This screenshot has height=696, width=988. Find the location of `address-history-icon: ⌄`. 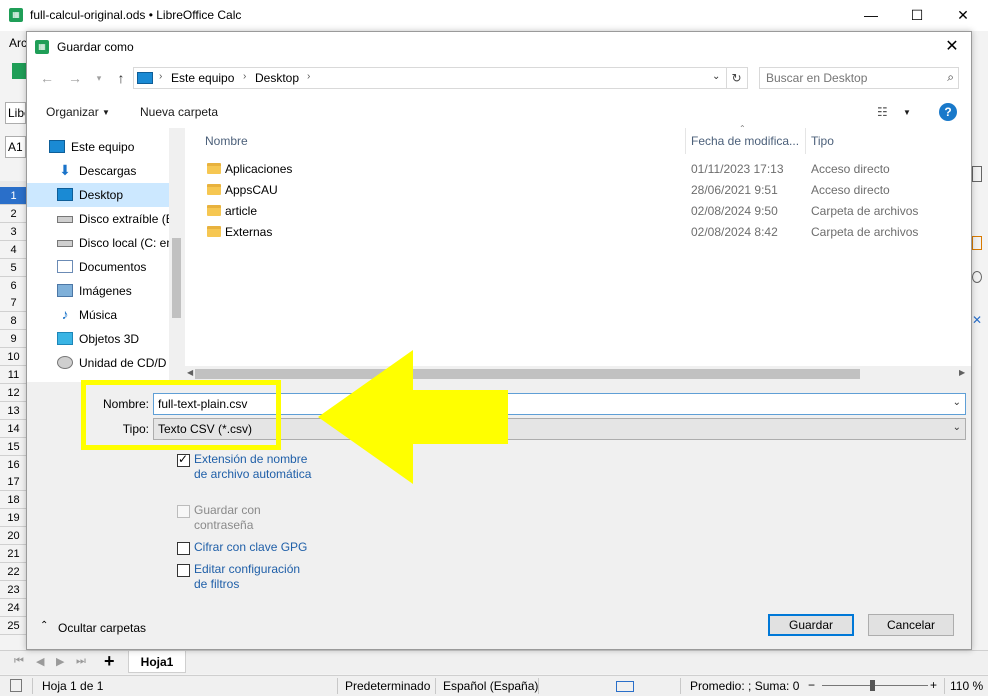

address-history-icon: ⌄ is located at coordinates (716, 76).